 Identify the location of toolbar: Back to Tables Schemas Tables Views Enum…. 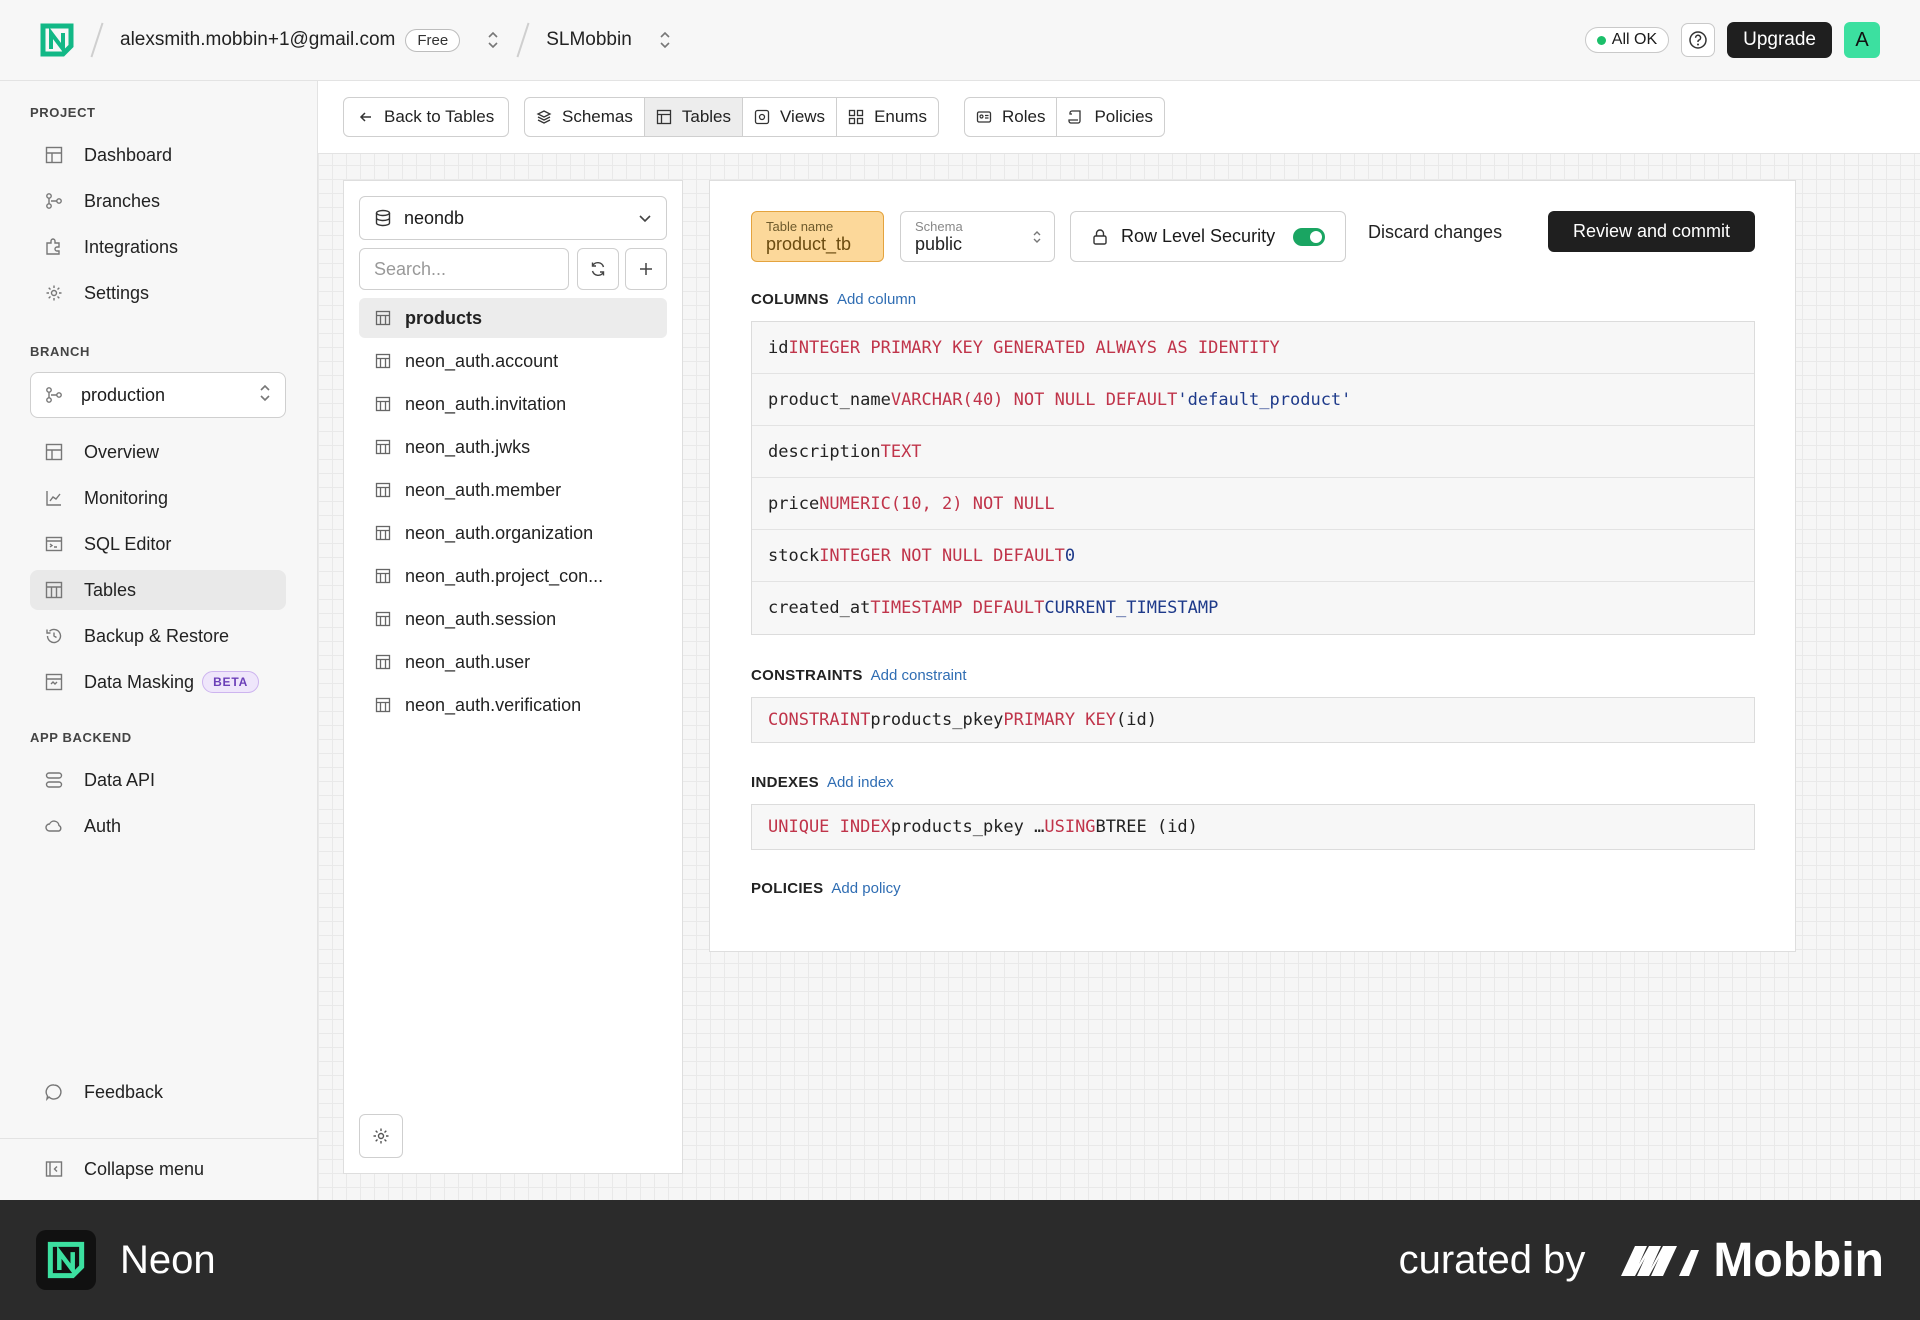
(1119, 117).